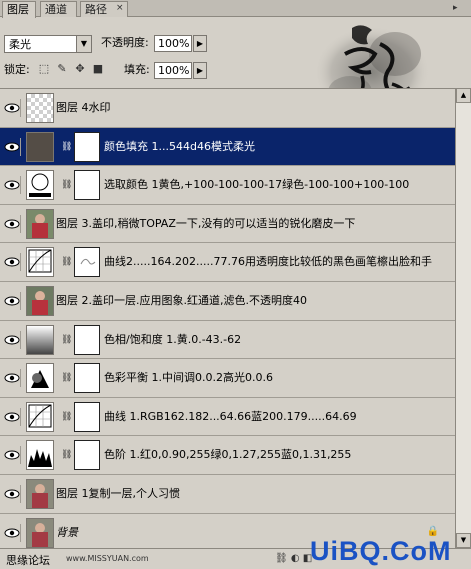 The height and width of the screenshot is (569, 471). I want to click on tab-channels: 通道, so click(58, 9).